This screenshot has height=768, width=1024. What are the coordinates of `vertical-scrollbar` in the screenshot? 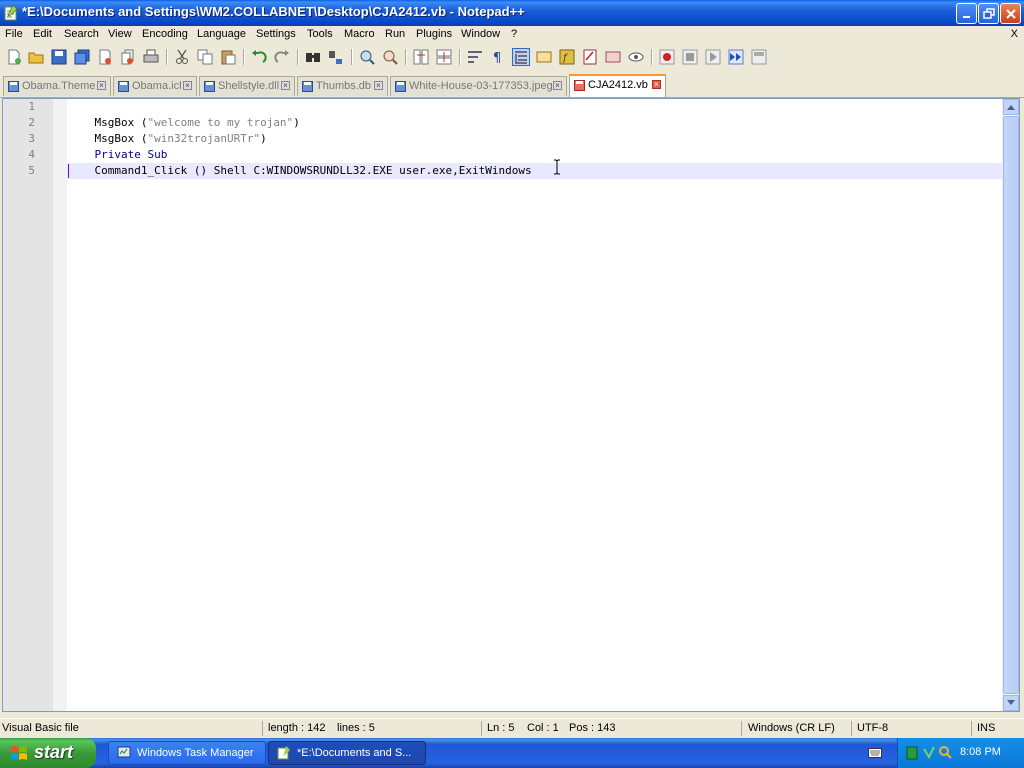 It's located at (1010, 405).